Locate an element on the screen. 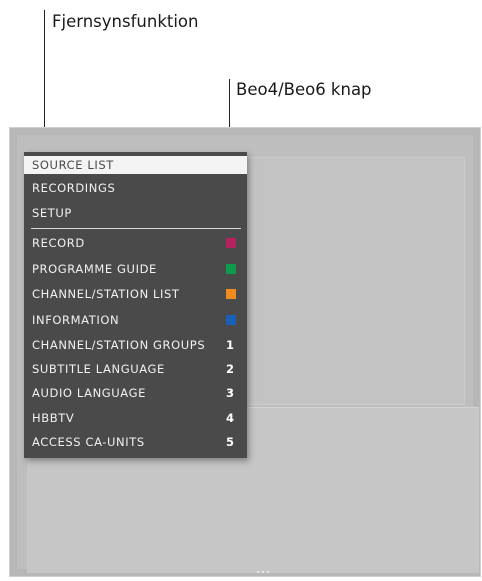 This screenshot has height=581, width=482. menu-item-channel-station-list: CHANNEL/STATION LIST is located at coordinates (135, 294).